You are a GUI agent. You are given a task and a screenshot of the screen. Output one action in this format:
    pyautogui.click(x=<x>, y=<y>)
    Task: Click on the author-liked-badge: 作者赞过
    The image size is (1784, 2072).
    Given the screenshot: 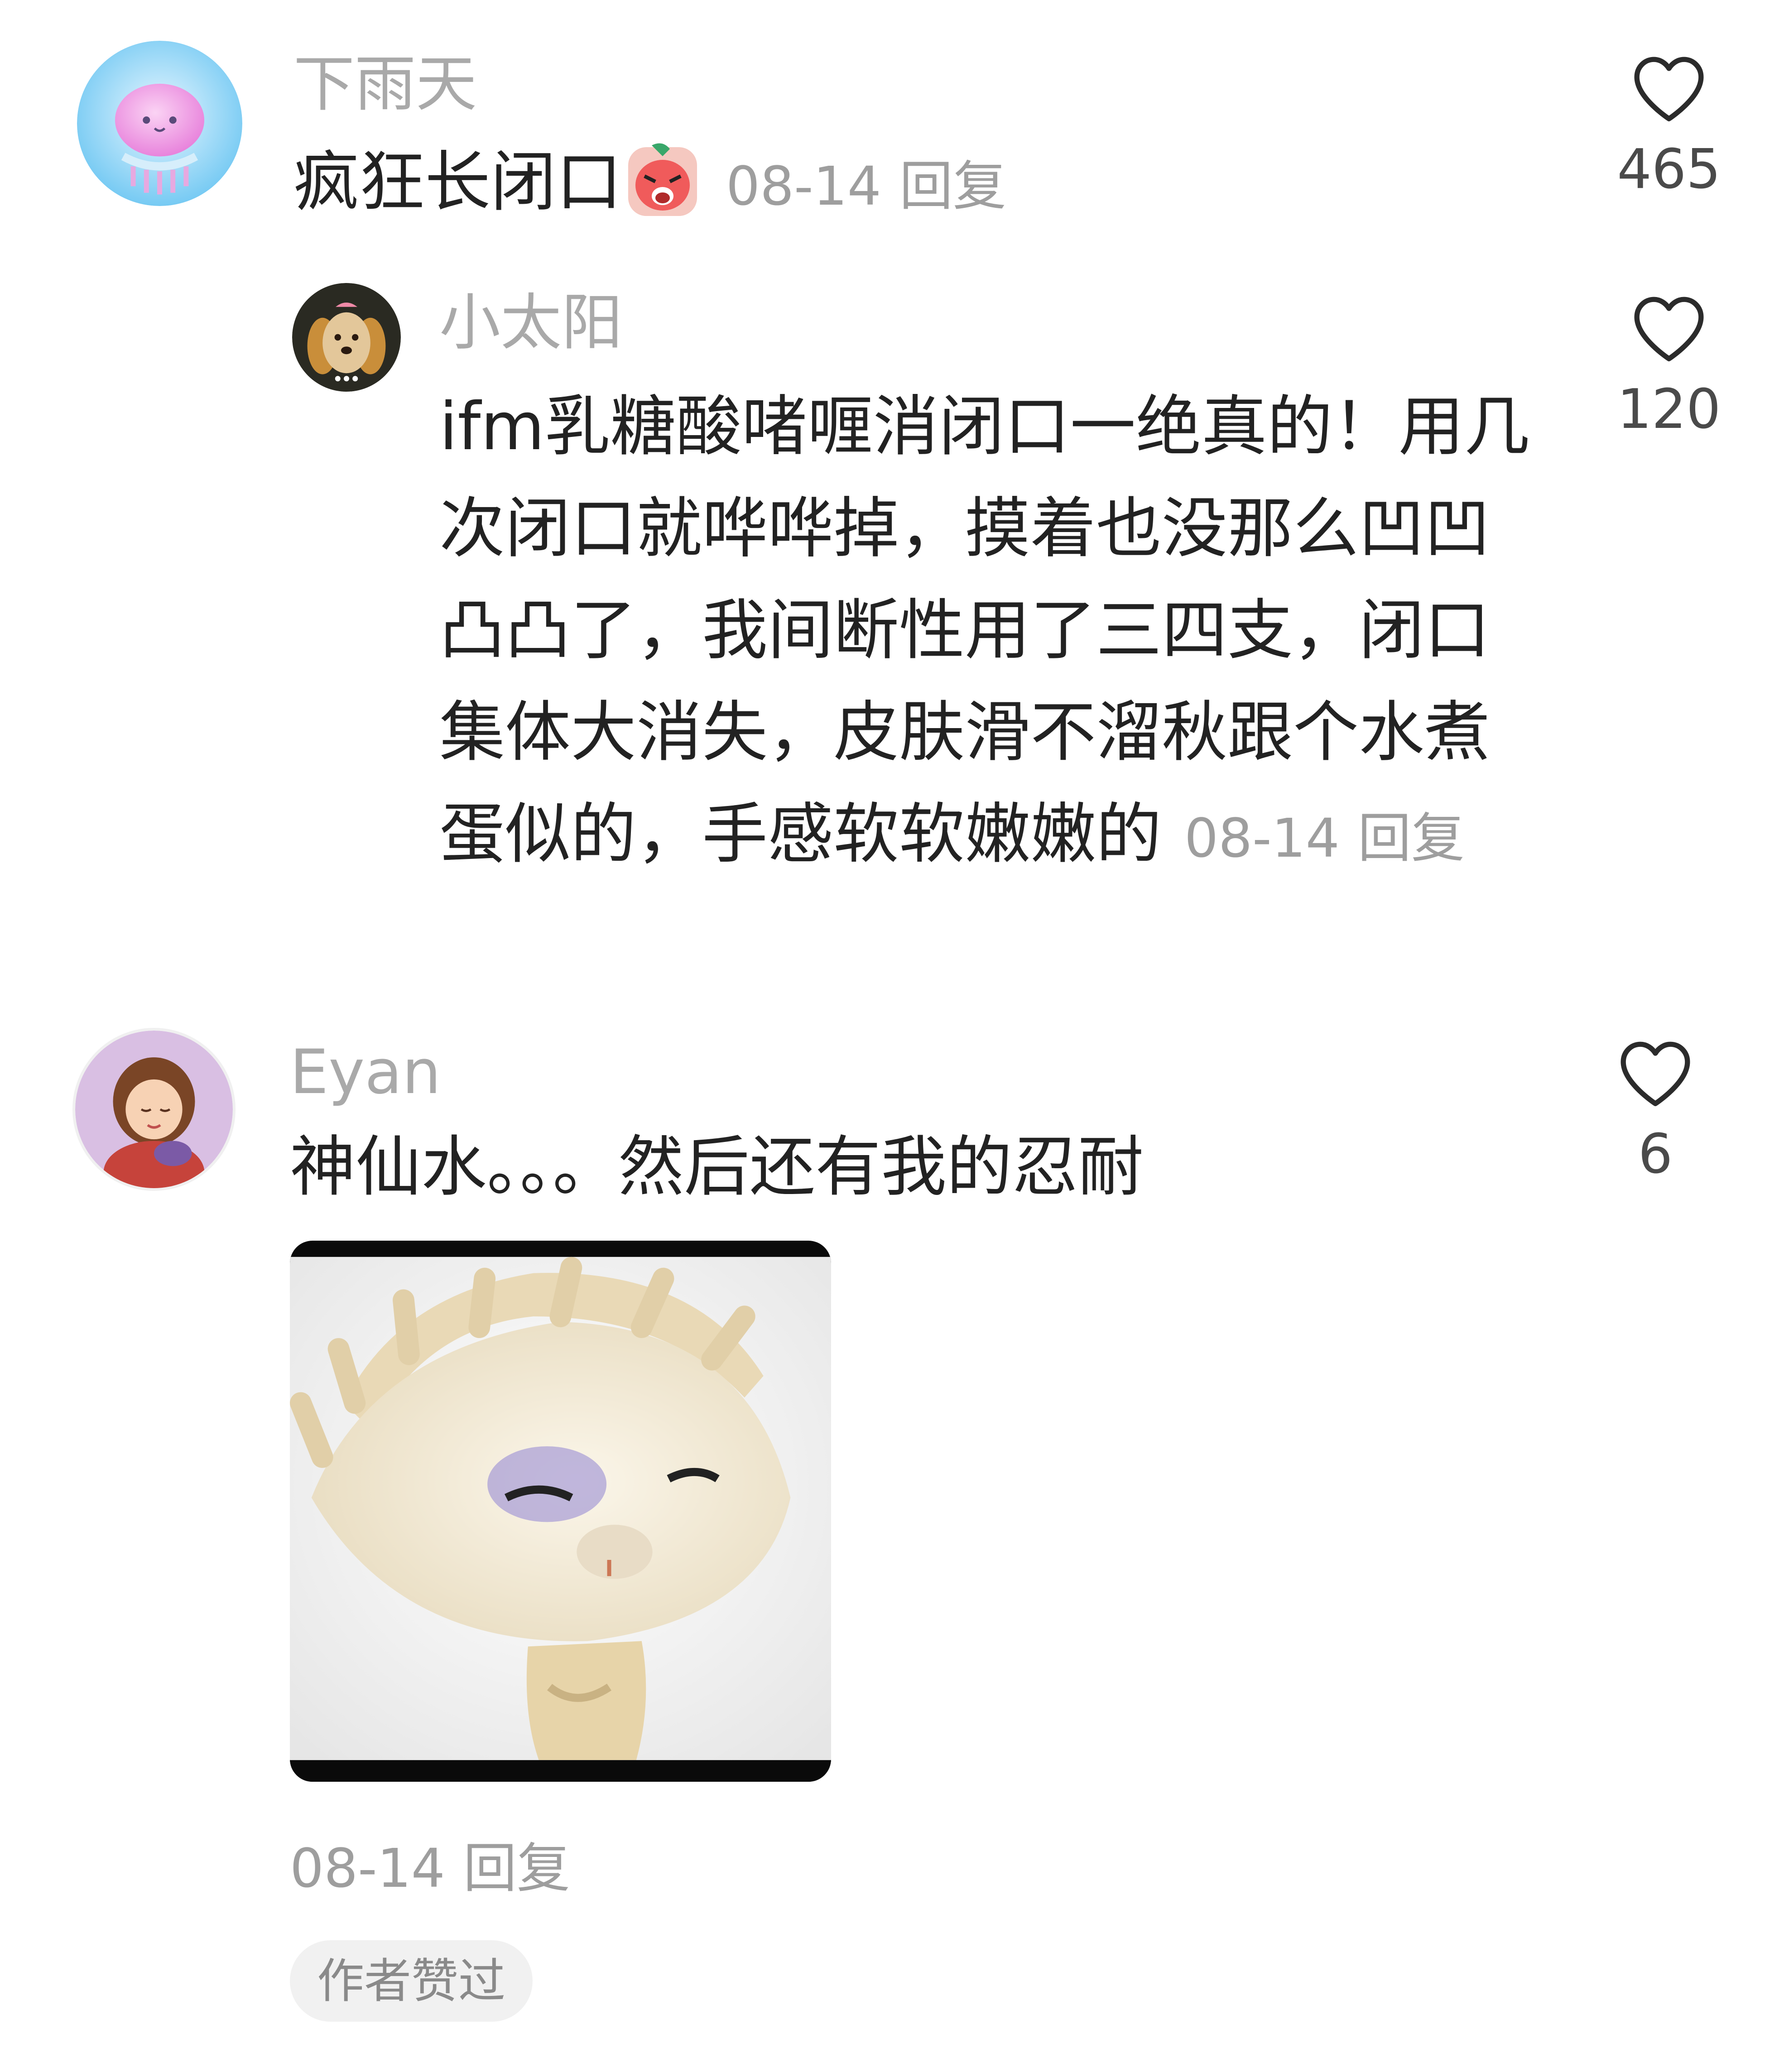 What is the action you would take?
    pyautogui.click(x=411, y=1981)
    